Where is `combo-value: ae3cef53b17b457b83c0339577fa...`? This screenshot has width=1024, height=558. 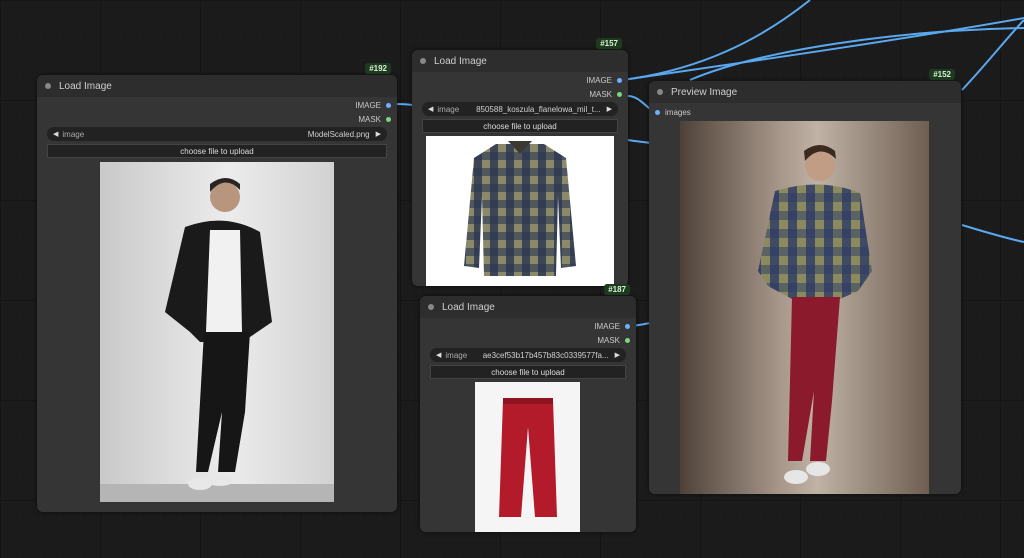
combo-value: ae3cef53b17b457b83c0339577fa... is located at coordinates (545, 355).